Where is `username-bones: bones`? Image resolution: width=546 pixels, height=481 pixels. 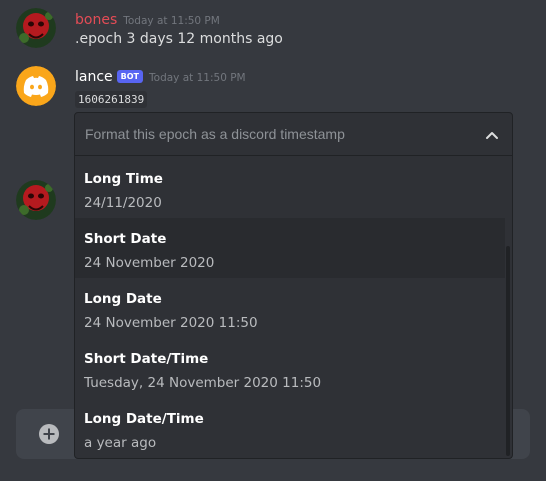
username-bones: bones is located at coordinates (96, 20).